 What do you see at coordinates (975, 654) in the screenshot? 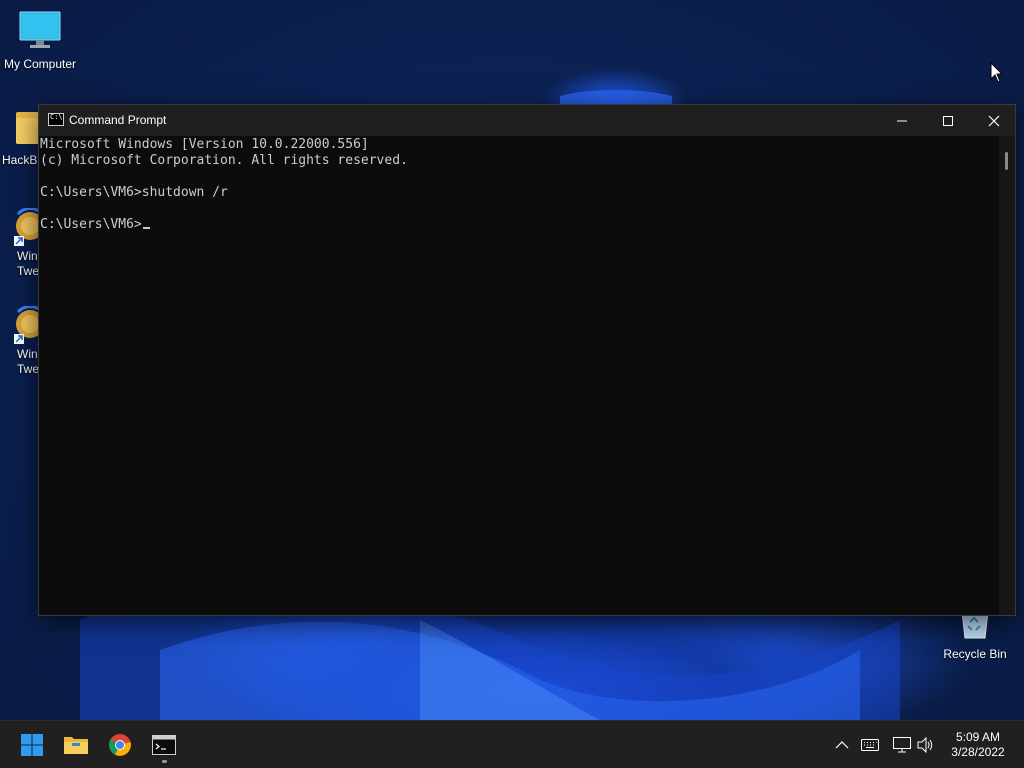
I see `desktop-icon-label: Recycle Bin` at bounding box center [975, 654].